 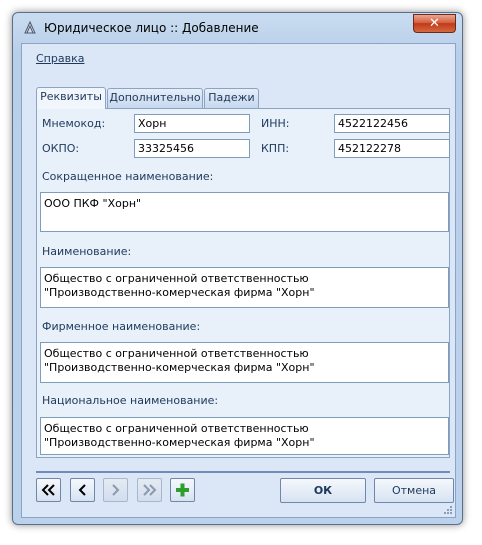 What do you see at coordinates (60, 58) in the screenshot?
I see `menu-help: Справка` at bounding box center [60, 58].